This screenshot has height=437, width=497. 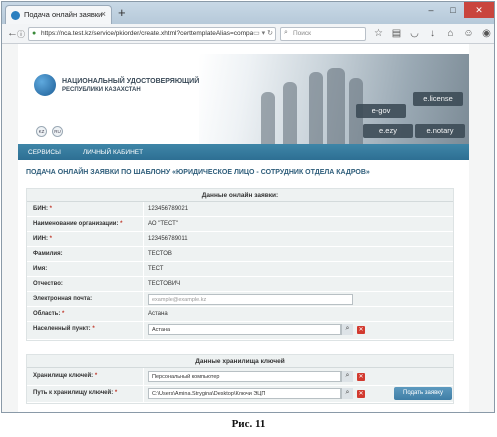 What do you see at coordinates (240, 254) in the screenshot?
I see `form-row-surname: Фамилия: ТЕСТОВ` at bounding box center [240, 254].